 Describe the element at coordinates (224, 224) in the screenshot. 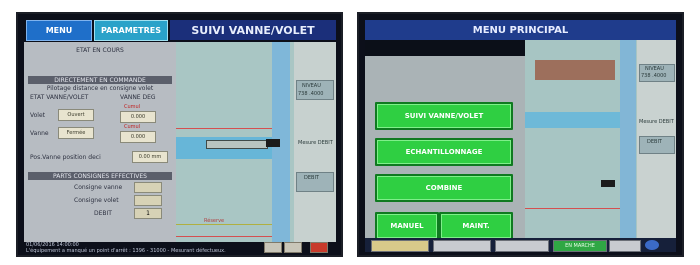

I see `level-line-yellow` at that location.